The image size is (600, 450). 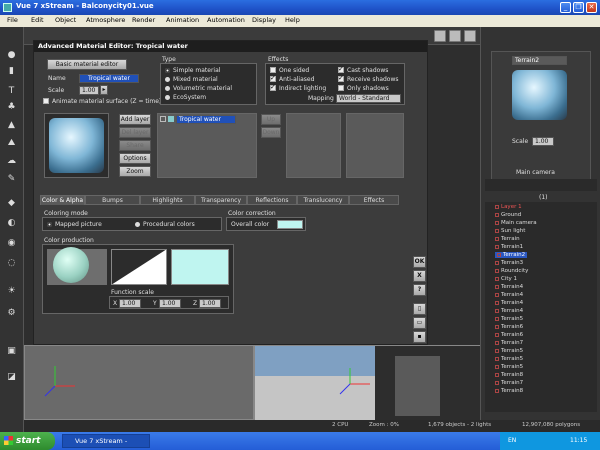 I want to click on sun-icon: ☀, so click(x=11, y=291).